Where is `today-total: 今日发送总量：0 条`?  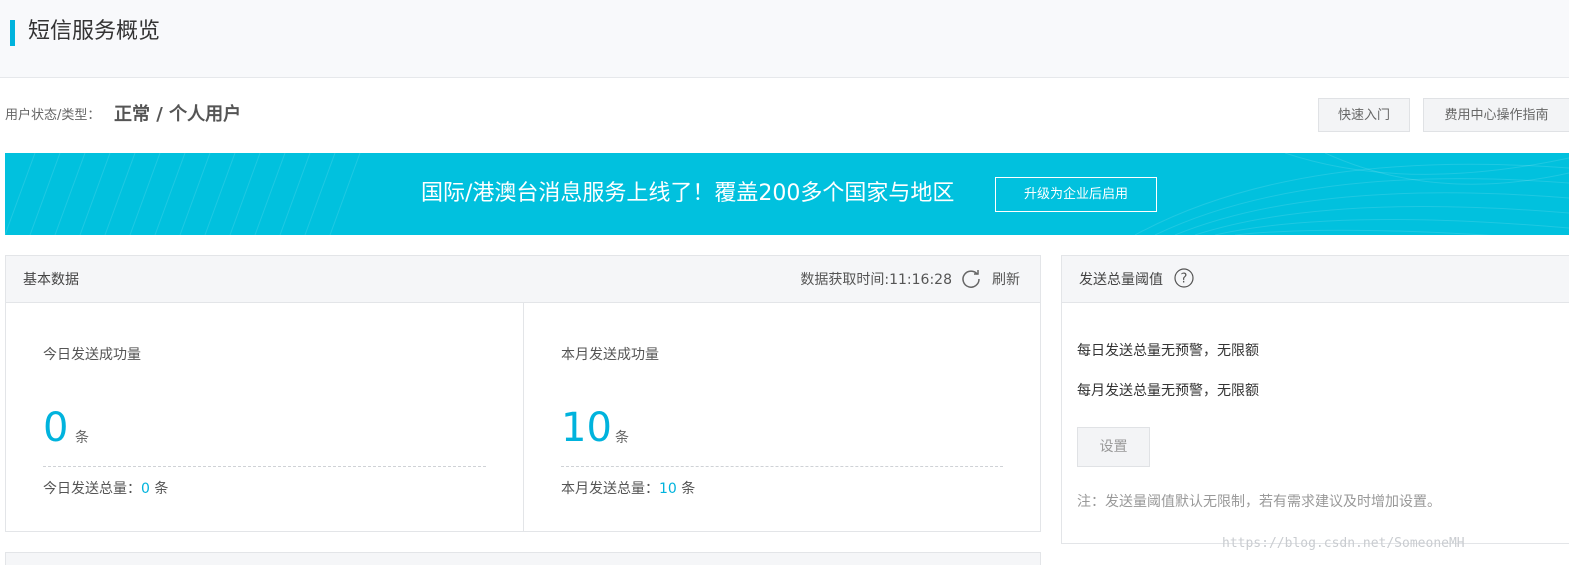 today-total: 今日发送总量：0 条 is located at coordinates (105, 489).